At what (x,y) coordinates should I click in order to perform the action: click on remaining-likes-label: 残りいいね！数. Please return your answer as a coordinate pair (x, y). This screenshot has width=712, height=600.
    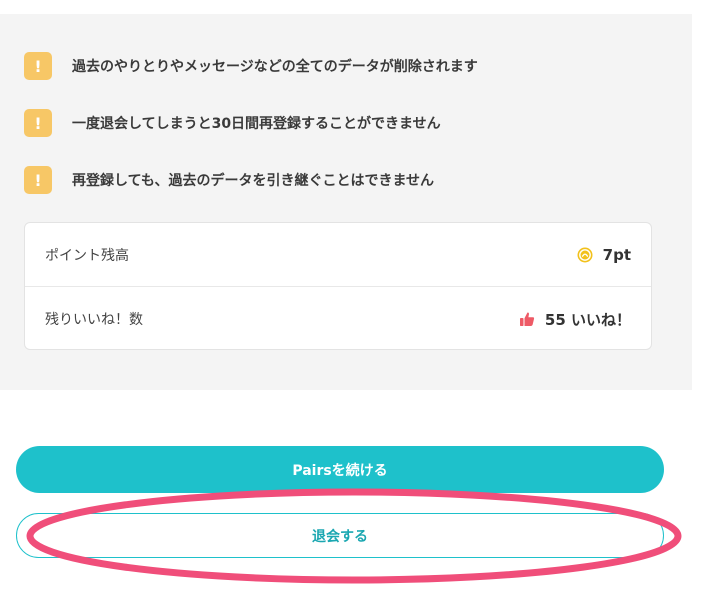
    Looking at the image, I should click on (94, 320).